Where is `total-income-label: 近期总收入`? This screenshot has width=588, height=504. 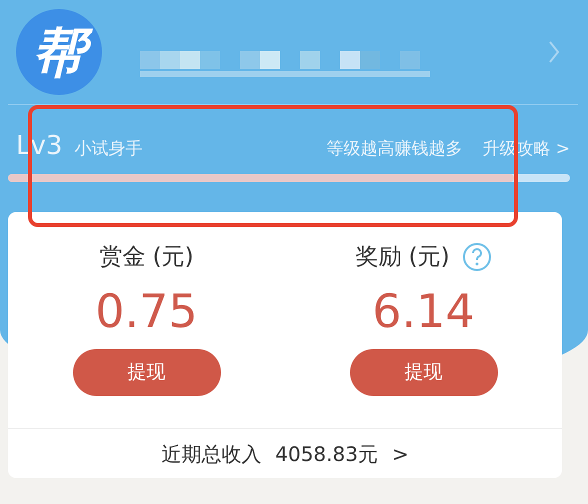 total-income-label: 近期总收入 is located at coordinates (211, 453).